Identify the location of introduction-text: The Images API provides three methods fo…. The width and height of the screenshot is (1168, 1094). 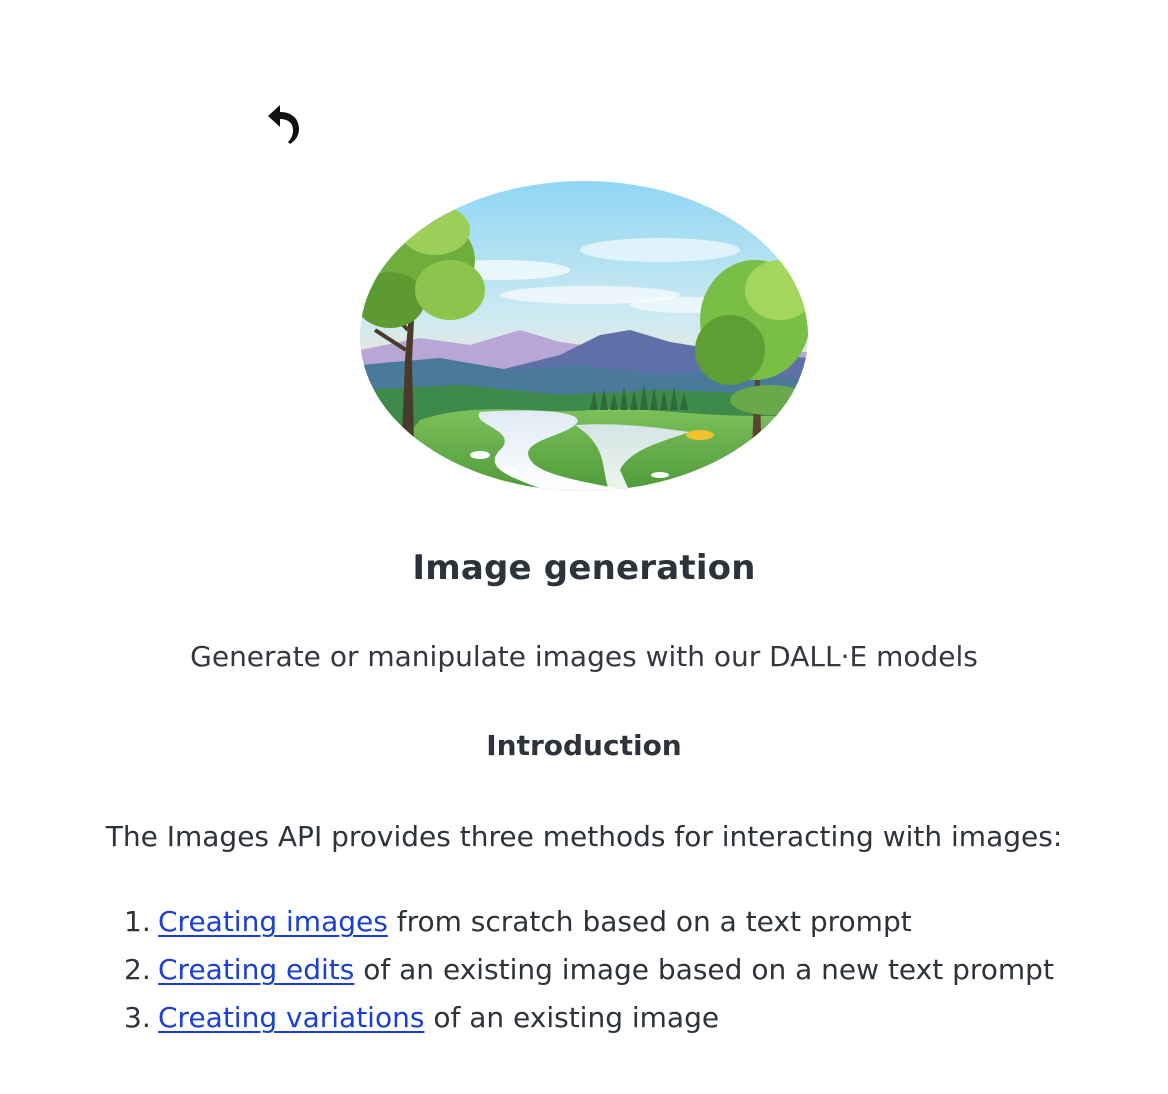
(584, 836).